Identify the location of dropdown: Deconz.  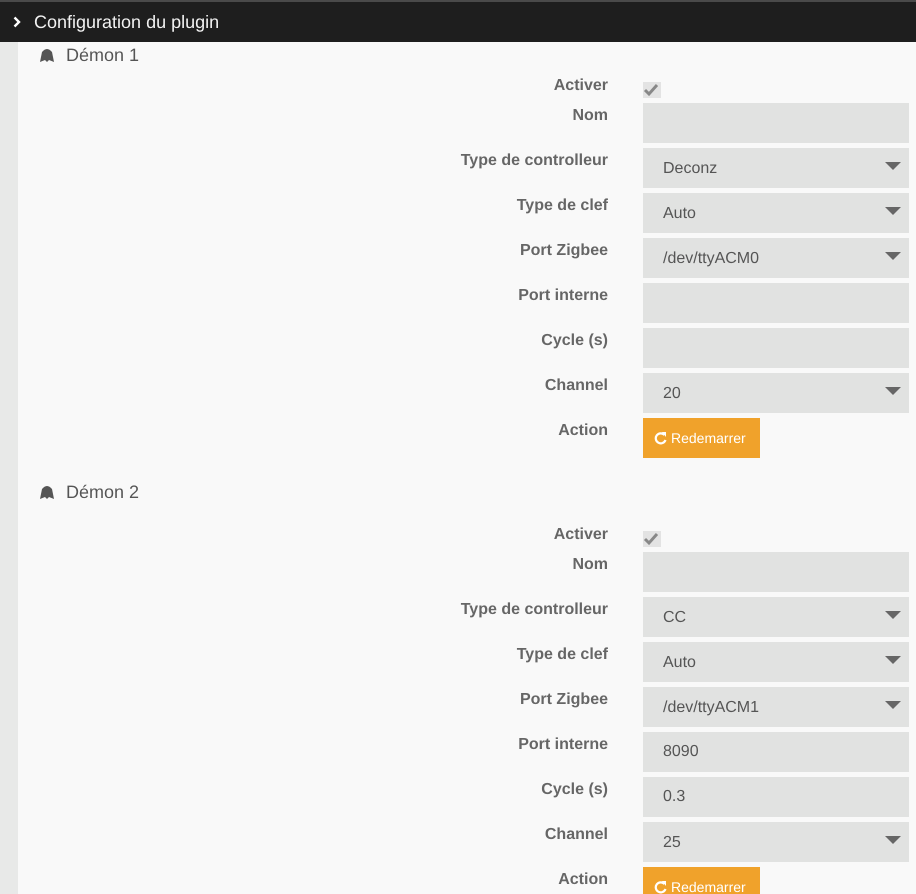
(776, 168).